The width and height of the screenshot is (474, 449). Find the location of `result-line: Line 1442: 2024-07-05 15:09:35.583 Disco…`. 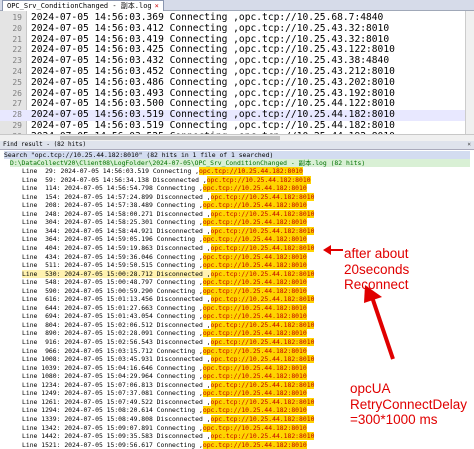

result-line: Line 1442: 2024-07-05 15:09:35.583 Disco… is located at coordinates (168, 436).